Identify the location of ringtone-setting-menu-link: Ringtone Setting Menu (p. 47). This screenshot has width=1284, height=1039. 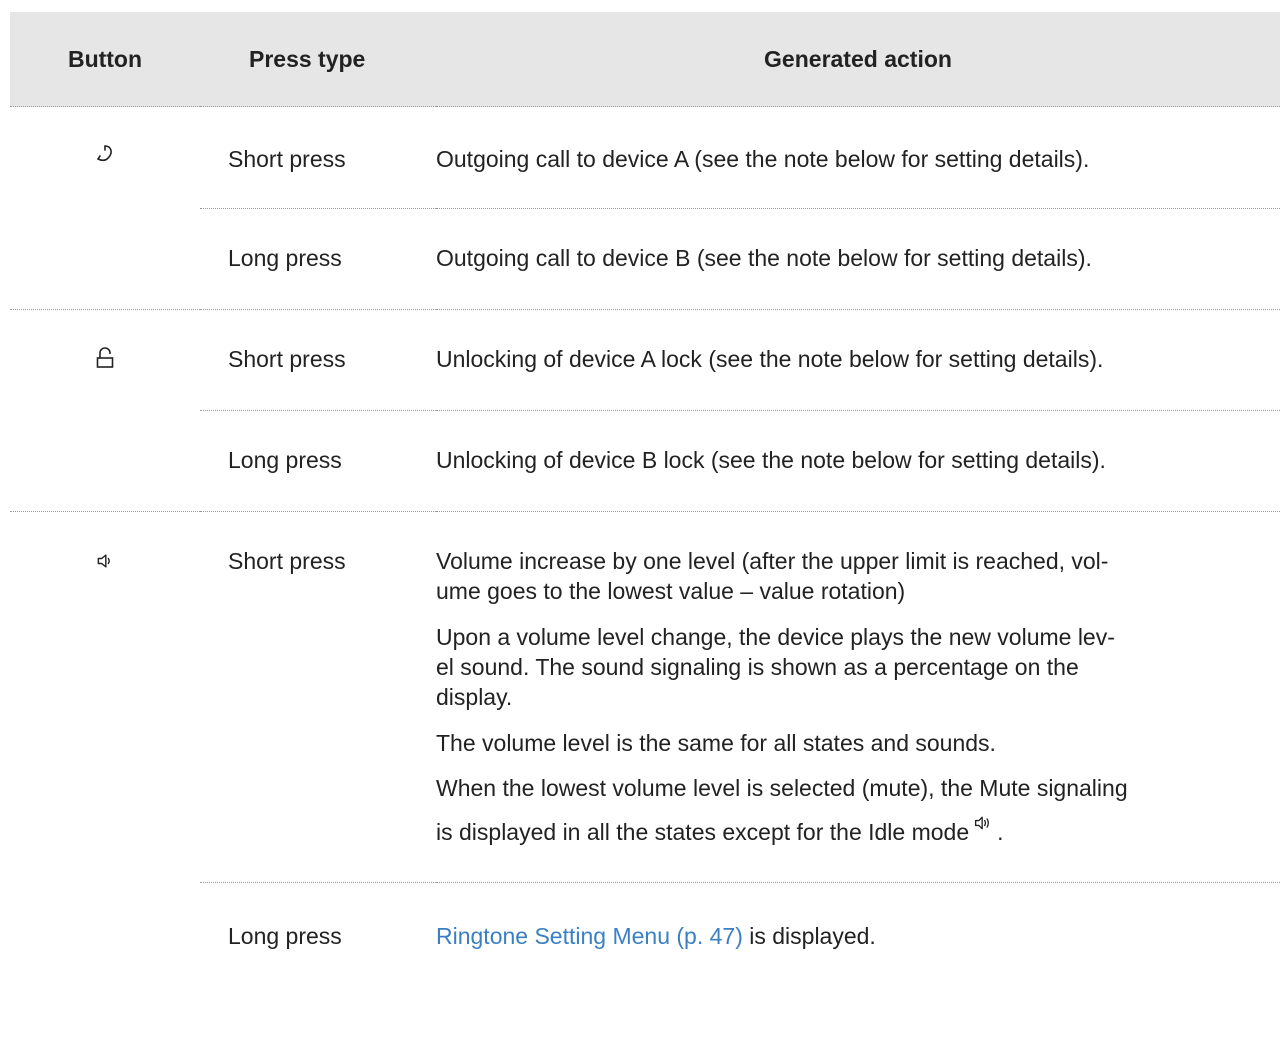
(589, 936).